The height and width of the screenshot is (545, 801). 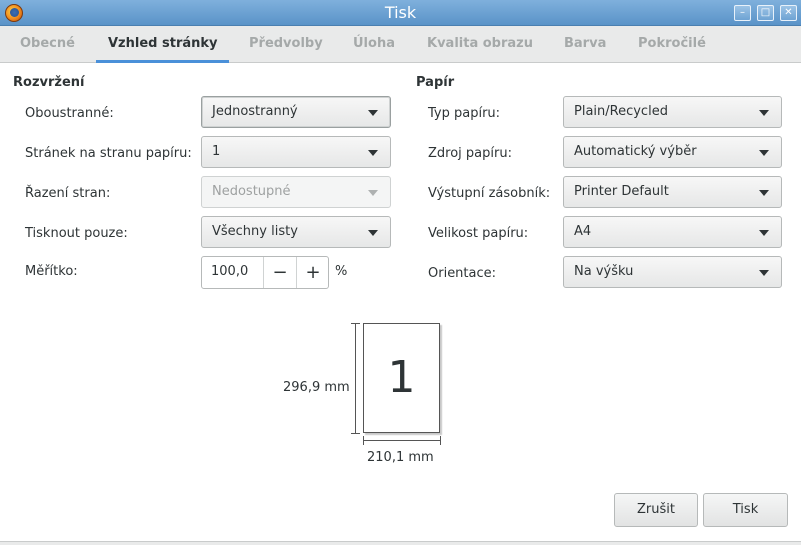 I want to click on active-tab-indicator, so click(x=162, y=61).